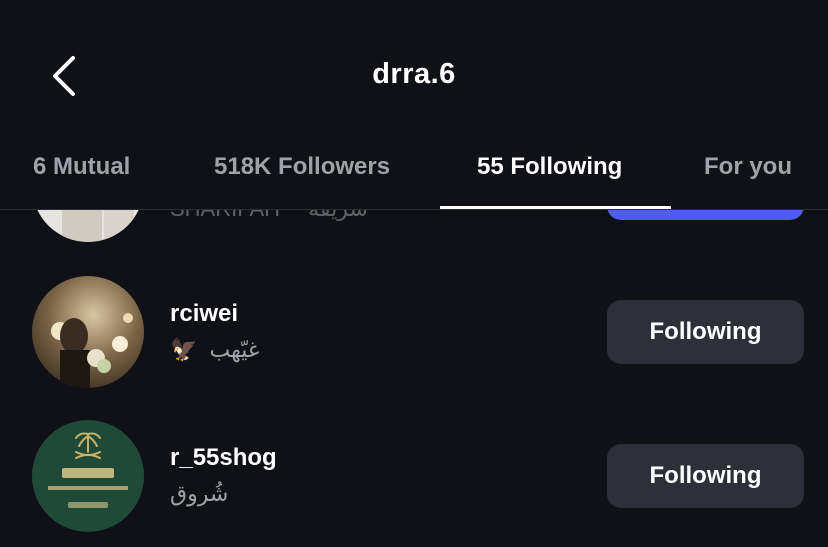  I want to click on user-subtitle: SHARIFAH شريفة, so click(269, 216).